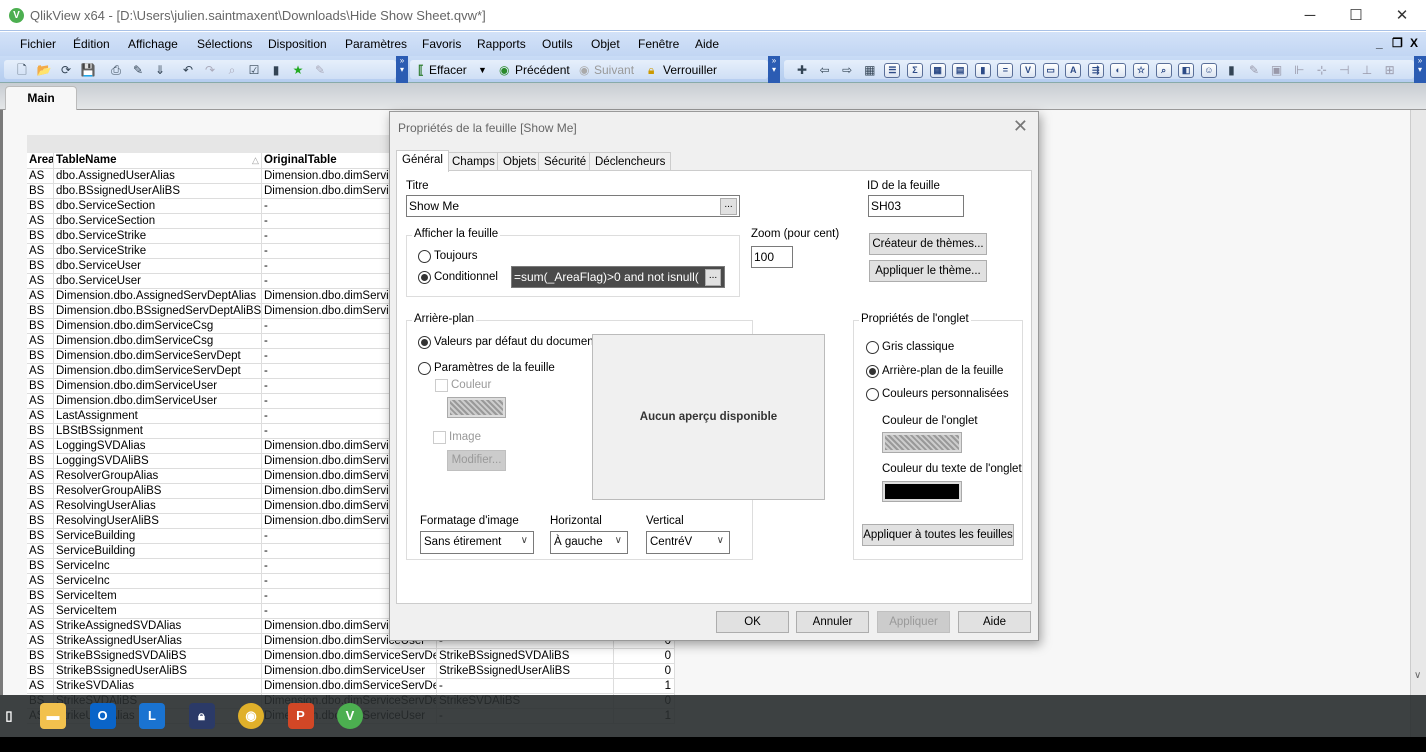  What do you see at coordinates (825, 70) in the screenshot?
I see `promote-sheet-icon: ⇦` at bounding box center [825, 70].